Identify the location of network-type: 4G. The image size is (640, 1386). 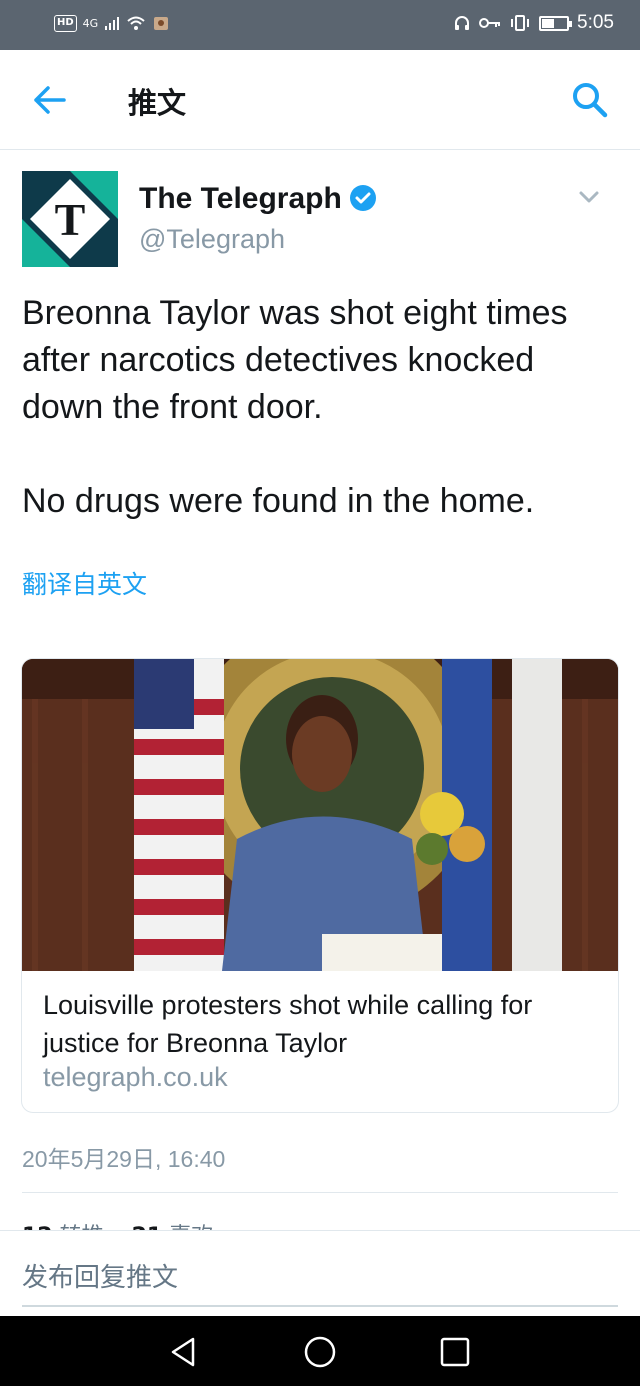
(90, 23).